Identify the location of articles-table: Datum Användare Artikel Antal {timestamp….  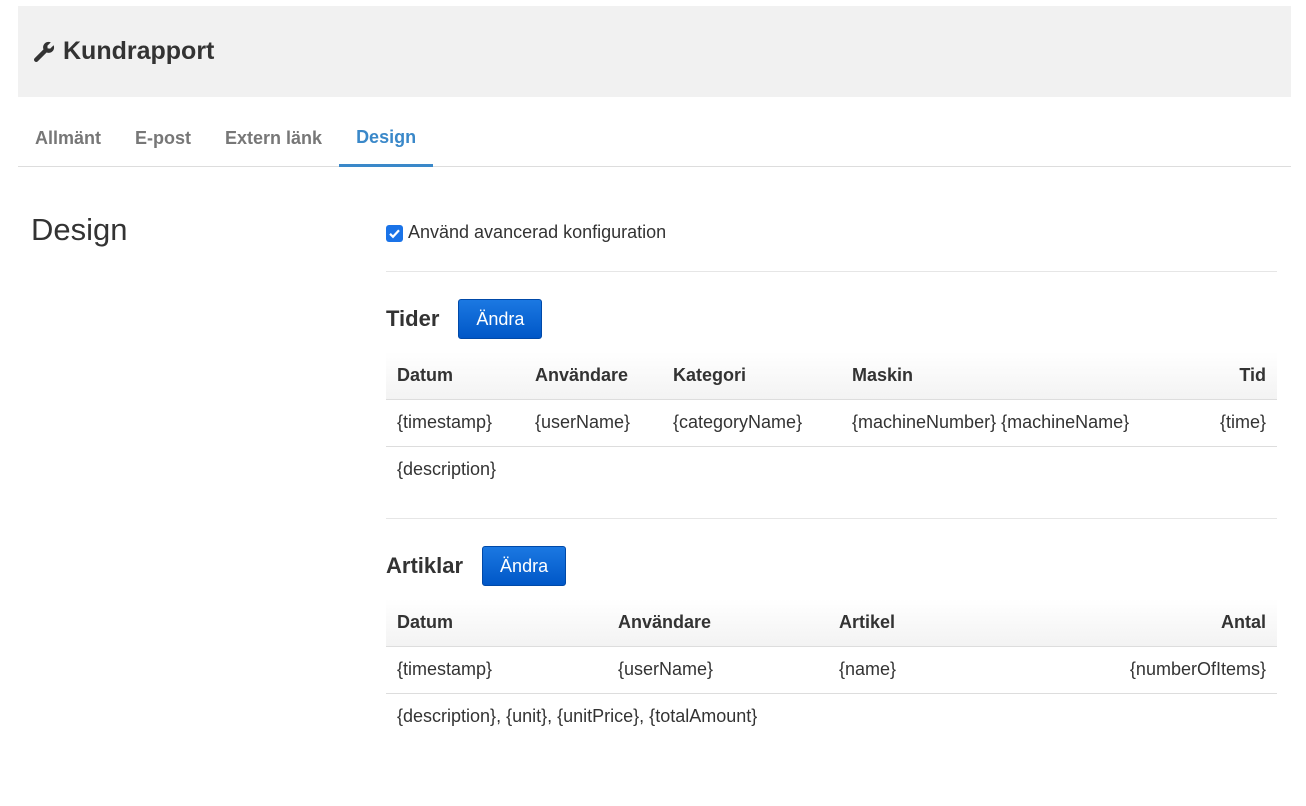
(831, 669).